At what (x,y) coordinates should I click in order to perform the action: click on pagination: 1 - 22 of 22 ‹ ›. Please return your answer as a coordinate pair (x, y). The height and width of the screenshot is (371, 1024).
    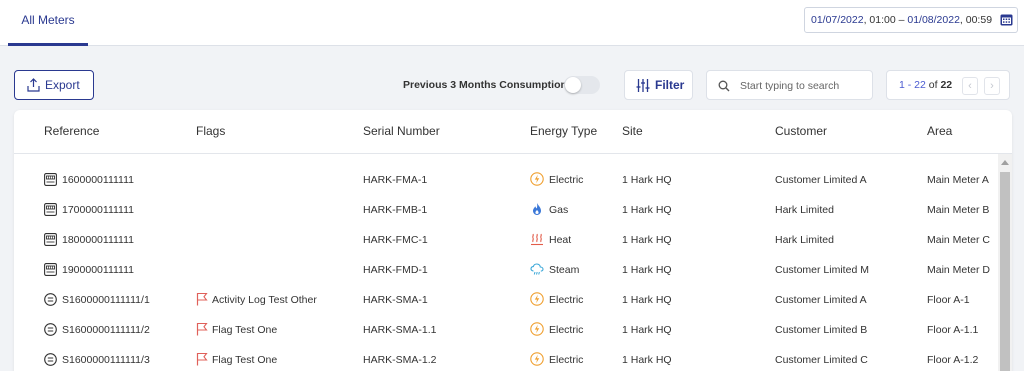
    Looking at the image, I should click on (948, 85).